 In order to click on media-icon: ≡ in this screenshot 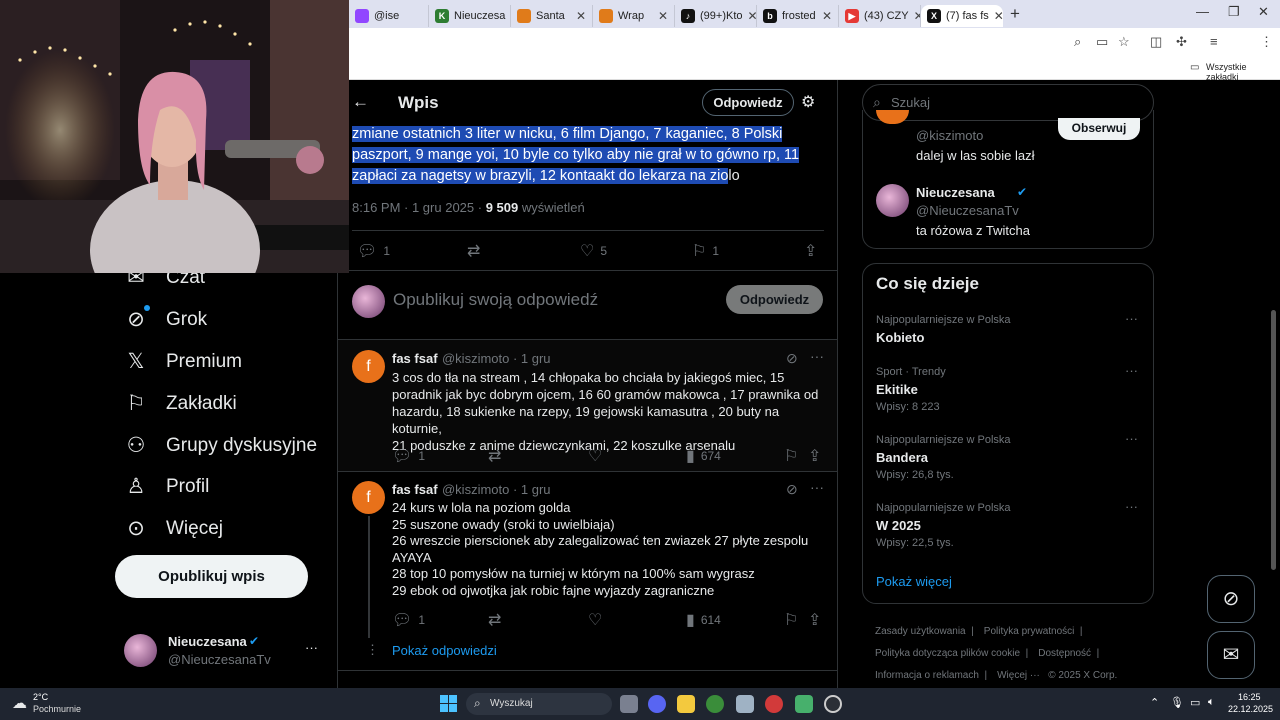, I will do `click(1214, 41)`.